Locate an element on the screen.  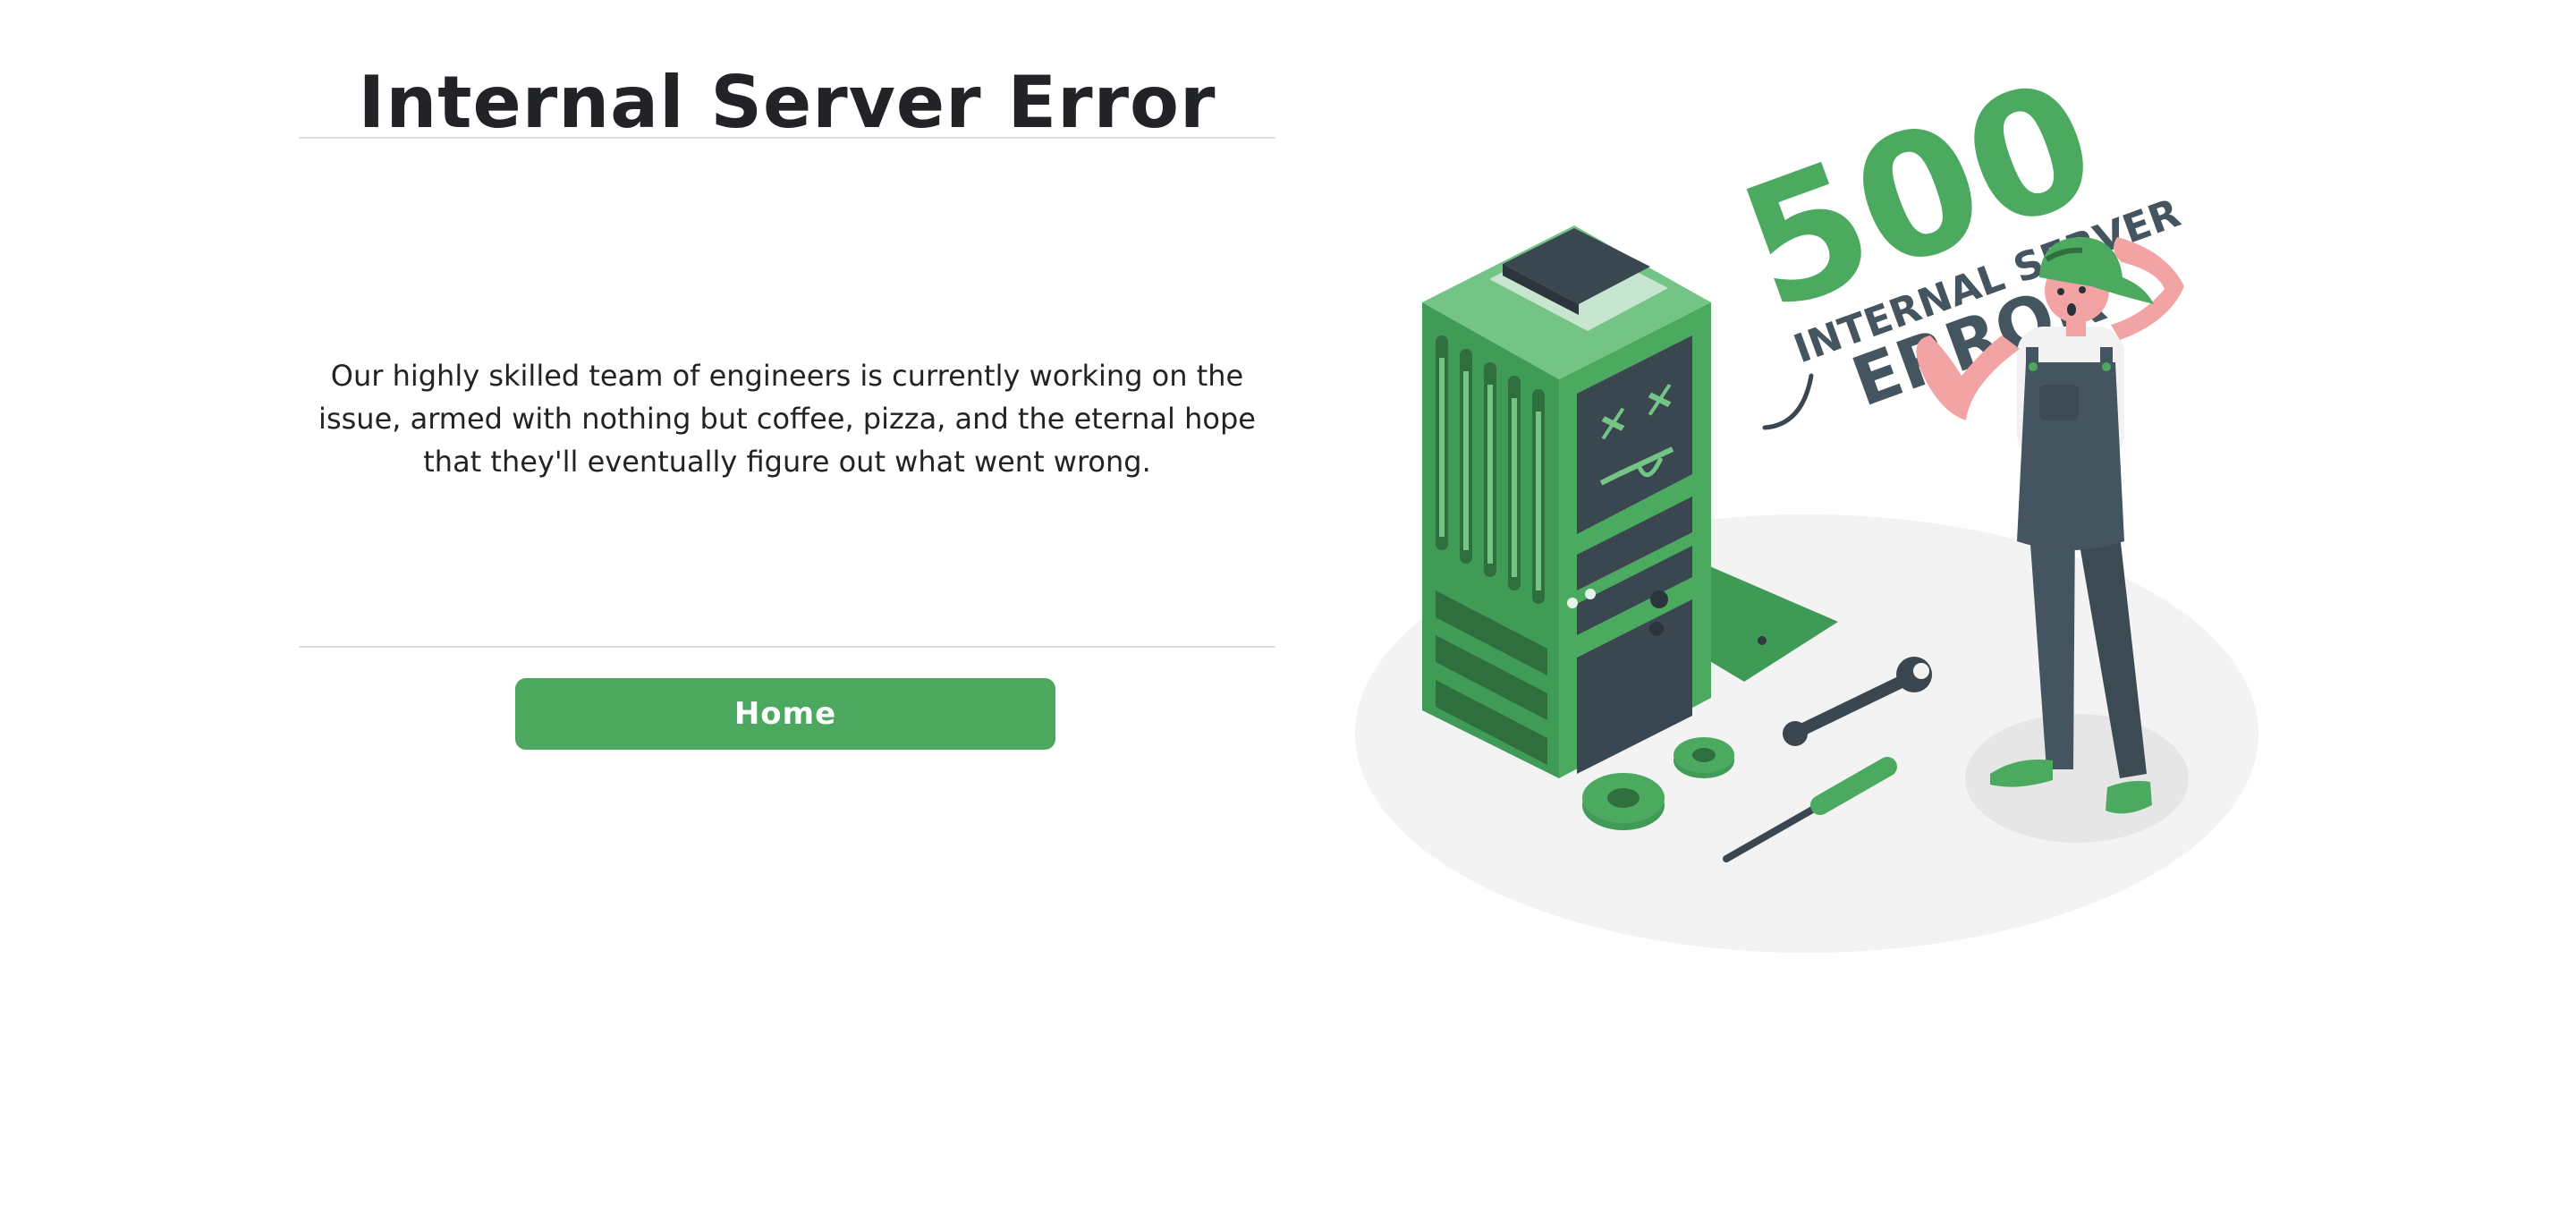
speech-curve is located at coordinates (1788, 401).